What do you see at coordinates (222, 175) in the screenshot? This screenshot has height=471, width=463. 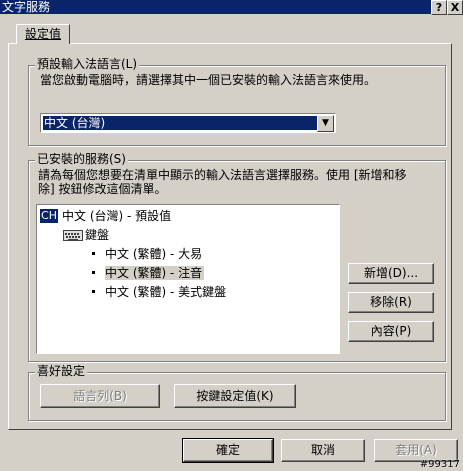 I see `installed-services-description-1: 請為每個您想要在清單中顯示的輸入法語言選擇服務。使用 [新增和移` at bounding box center [222, 175].